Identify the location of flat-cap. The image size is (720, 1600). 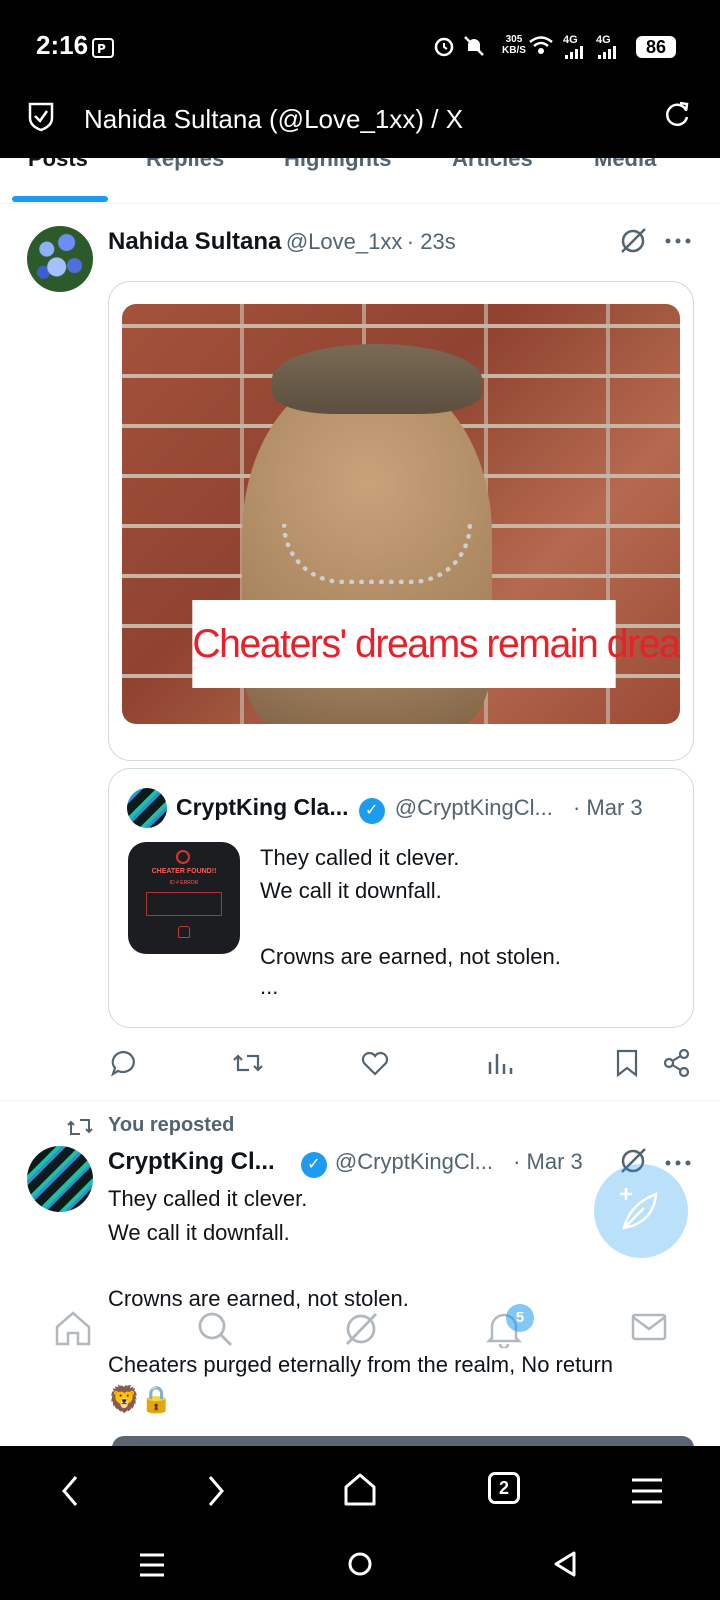
(377, 379).